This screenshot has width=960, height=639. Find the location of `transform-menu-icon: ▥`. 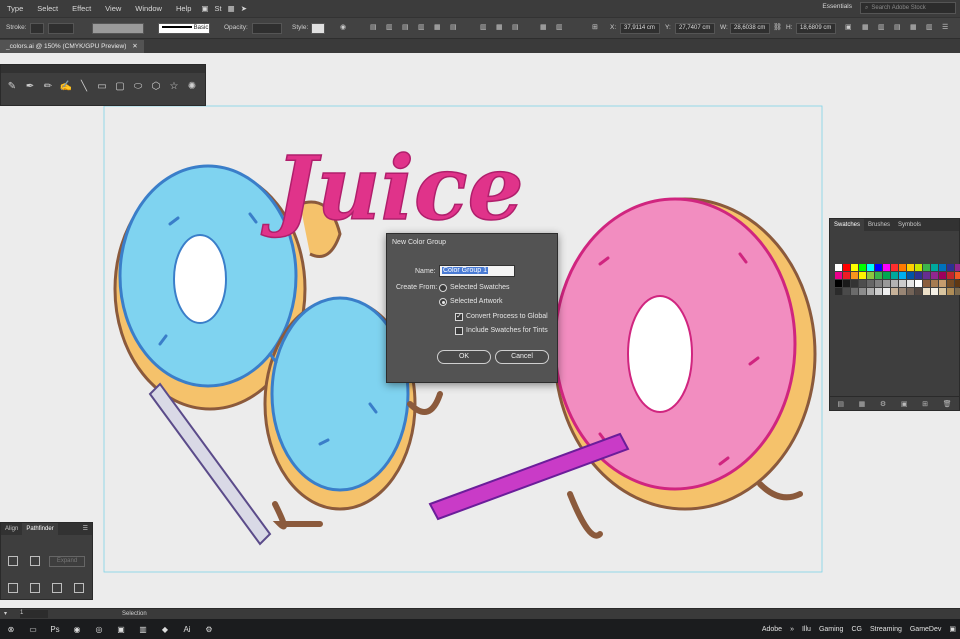

transform-menu-icon: ▥ is located at coordinates (562, 29).